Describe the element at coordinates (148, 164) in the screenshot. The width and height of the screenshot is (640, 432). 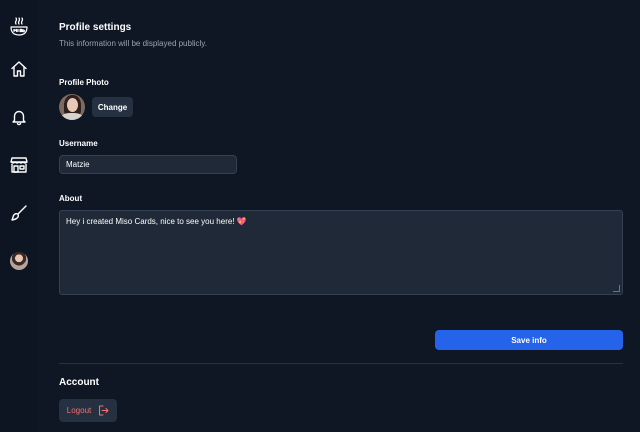
I see `username-input: Matzie` at that location.